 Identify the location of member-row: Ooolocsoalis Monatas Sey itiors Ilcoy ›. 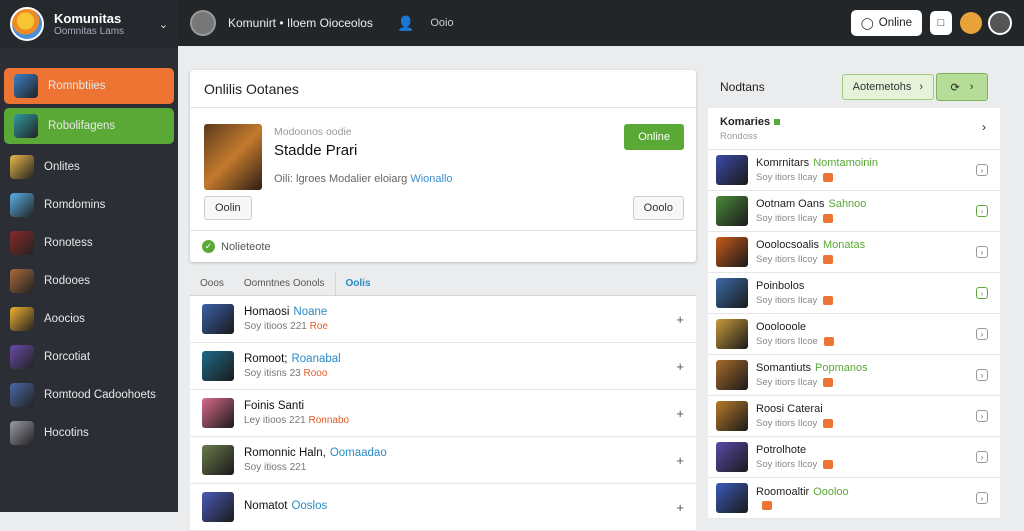
(854, 252).